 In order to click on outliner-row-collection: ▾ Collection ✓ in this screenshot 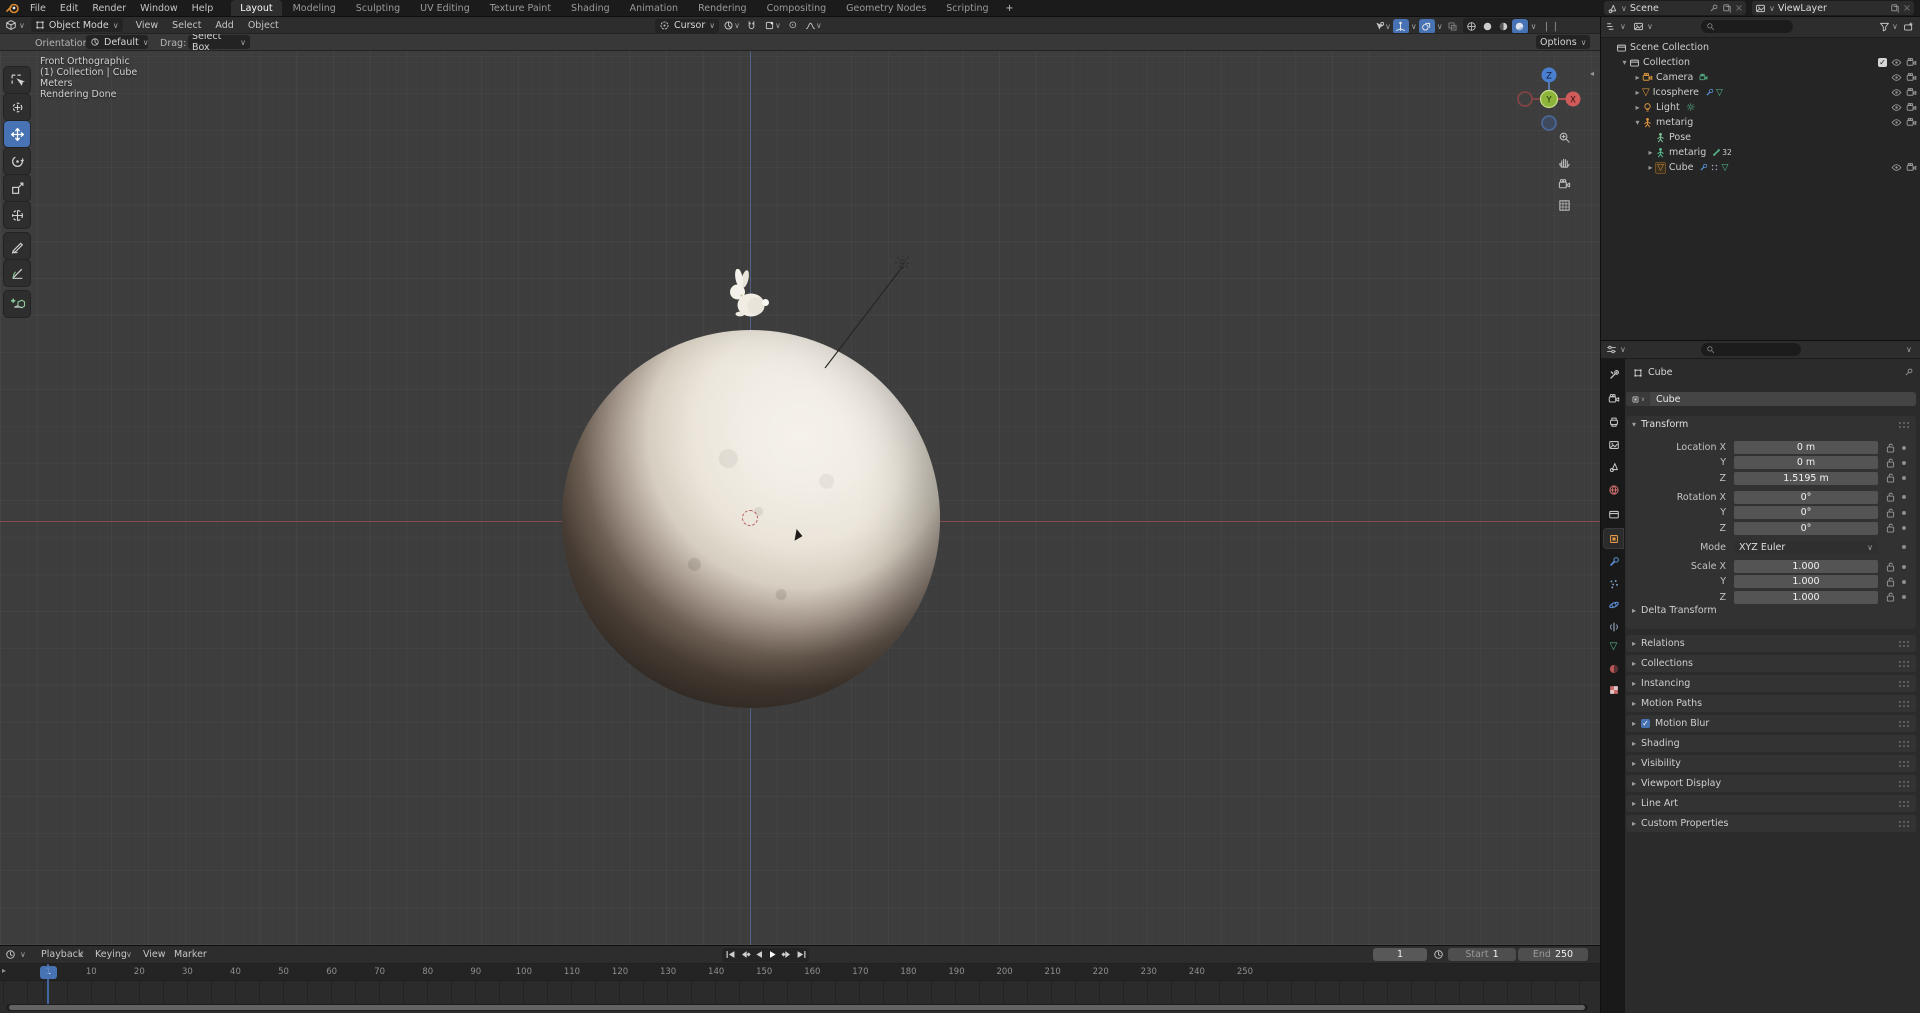, I will do `click(1760, 62)`.